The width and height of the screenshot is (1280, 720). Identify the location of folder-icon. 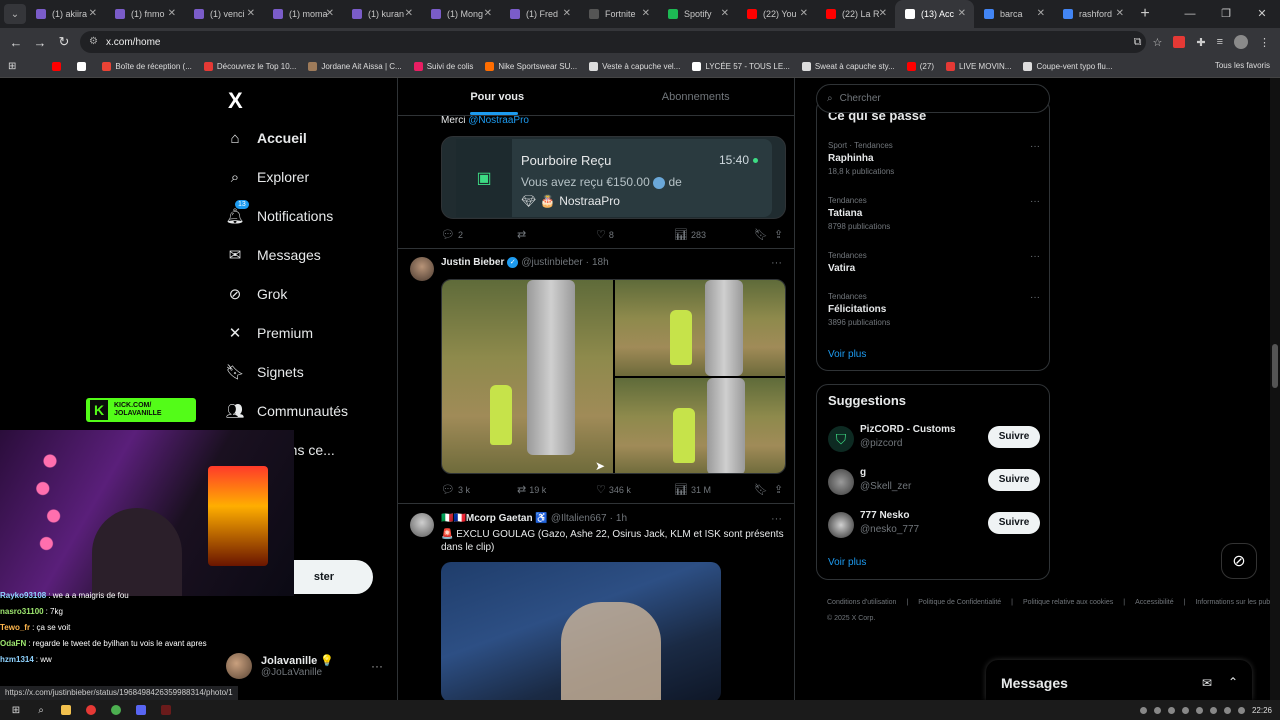
(66, 710).